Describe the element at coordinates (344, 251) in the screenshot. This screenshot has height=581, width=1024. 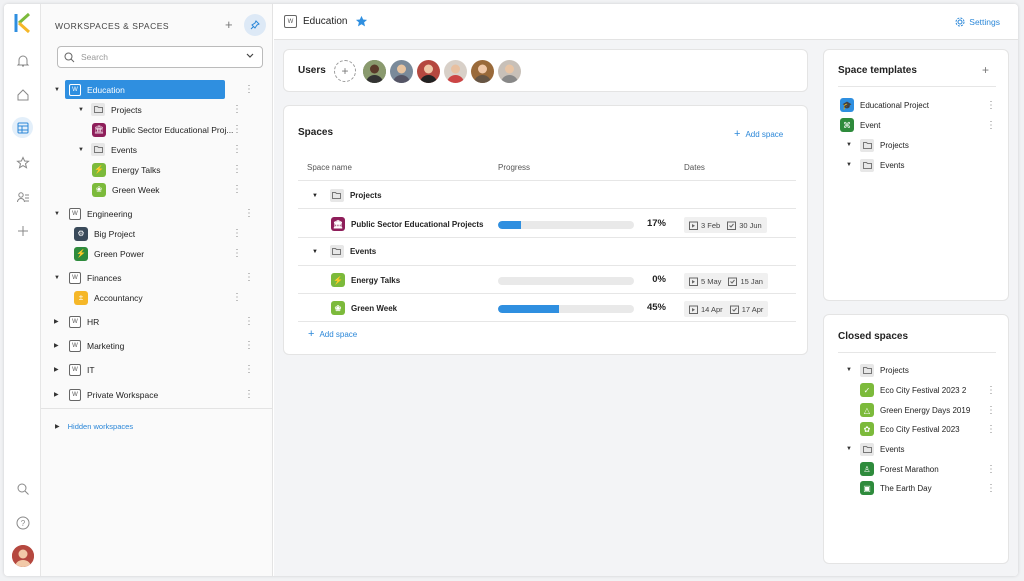
I see `table-row: ▼ Events` at that location.